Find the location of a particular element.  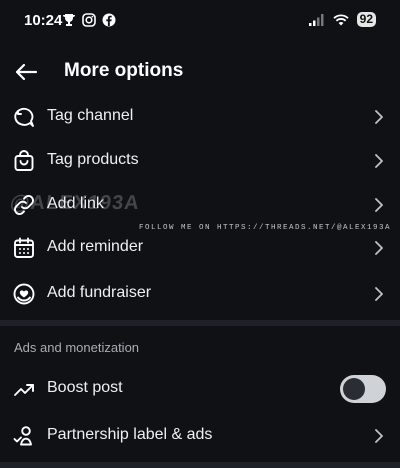

wifi-icon is located at coordinates (341, 19).